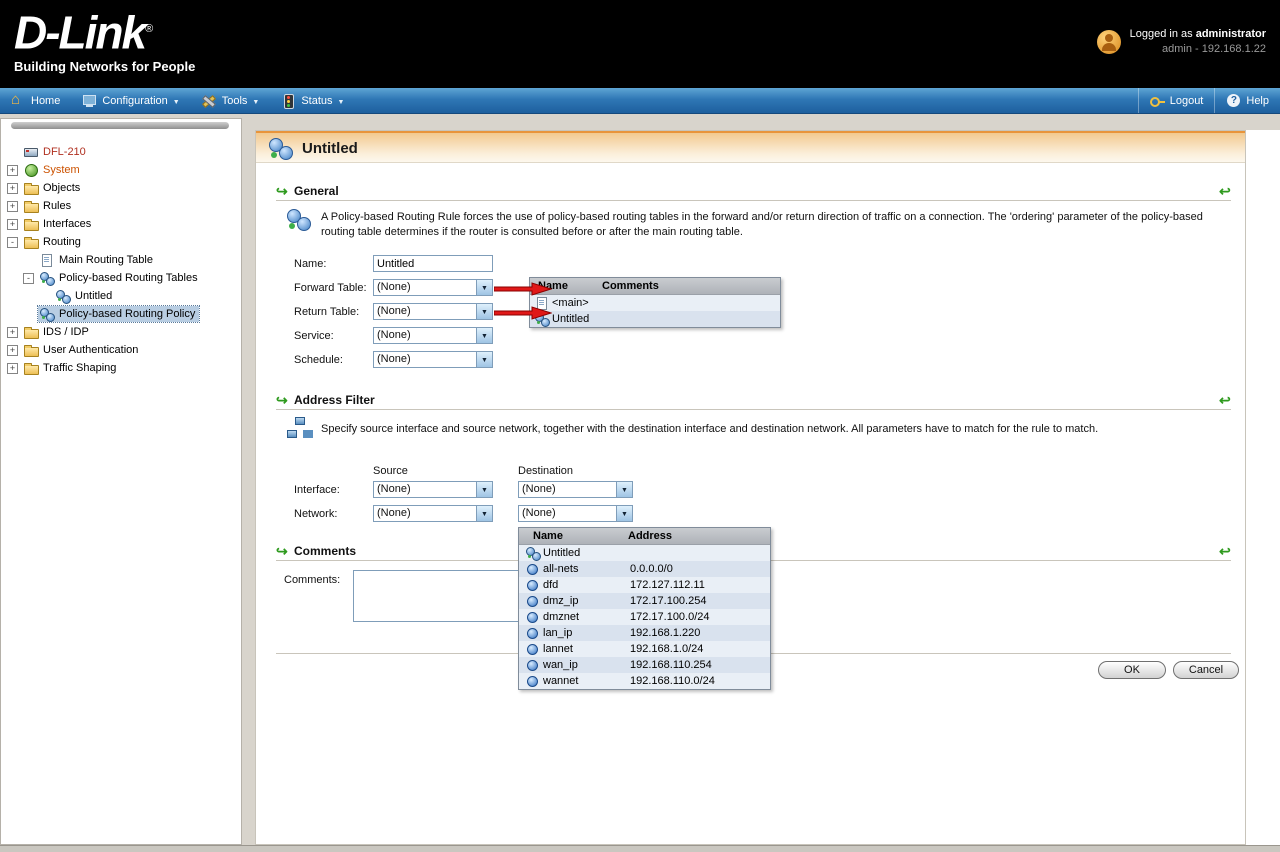 This screenshot has height=852, width=1280. Describe the element at coordinates (655, 303) in the screenshot. I see `popup-row-main: <main>` at that location.